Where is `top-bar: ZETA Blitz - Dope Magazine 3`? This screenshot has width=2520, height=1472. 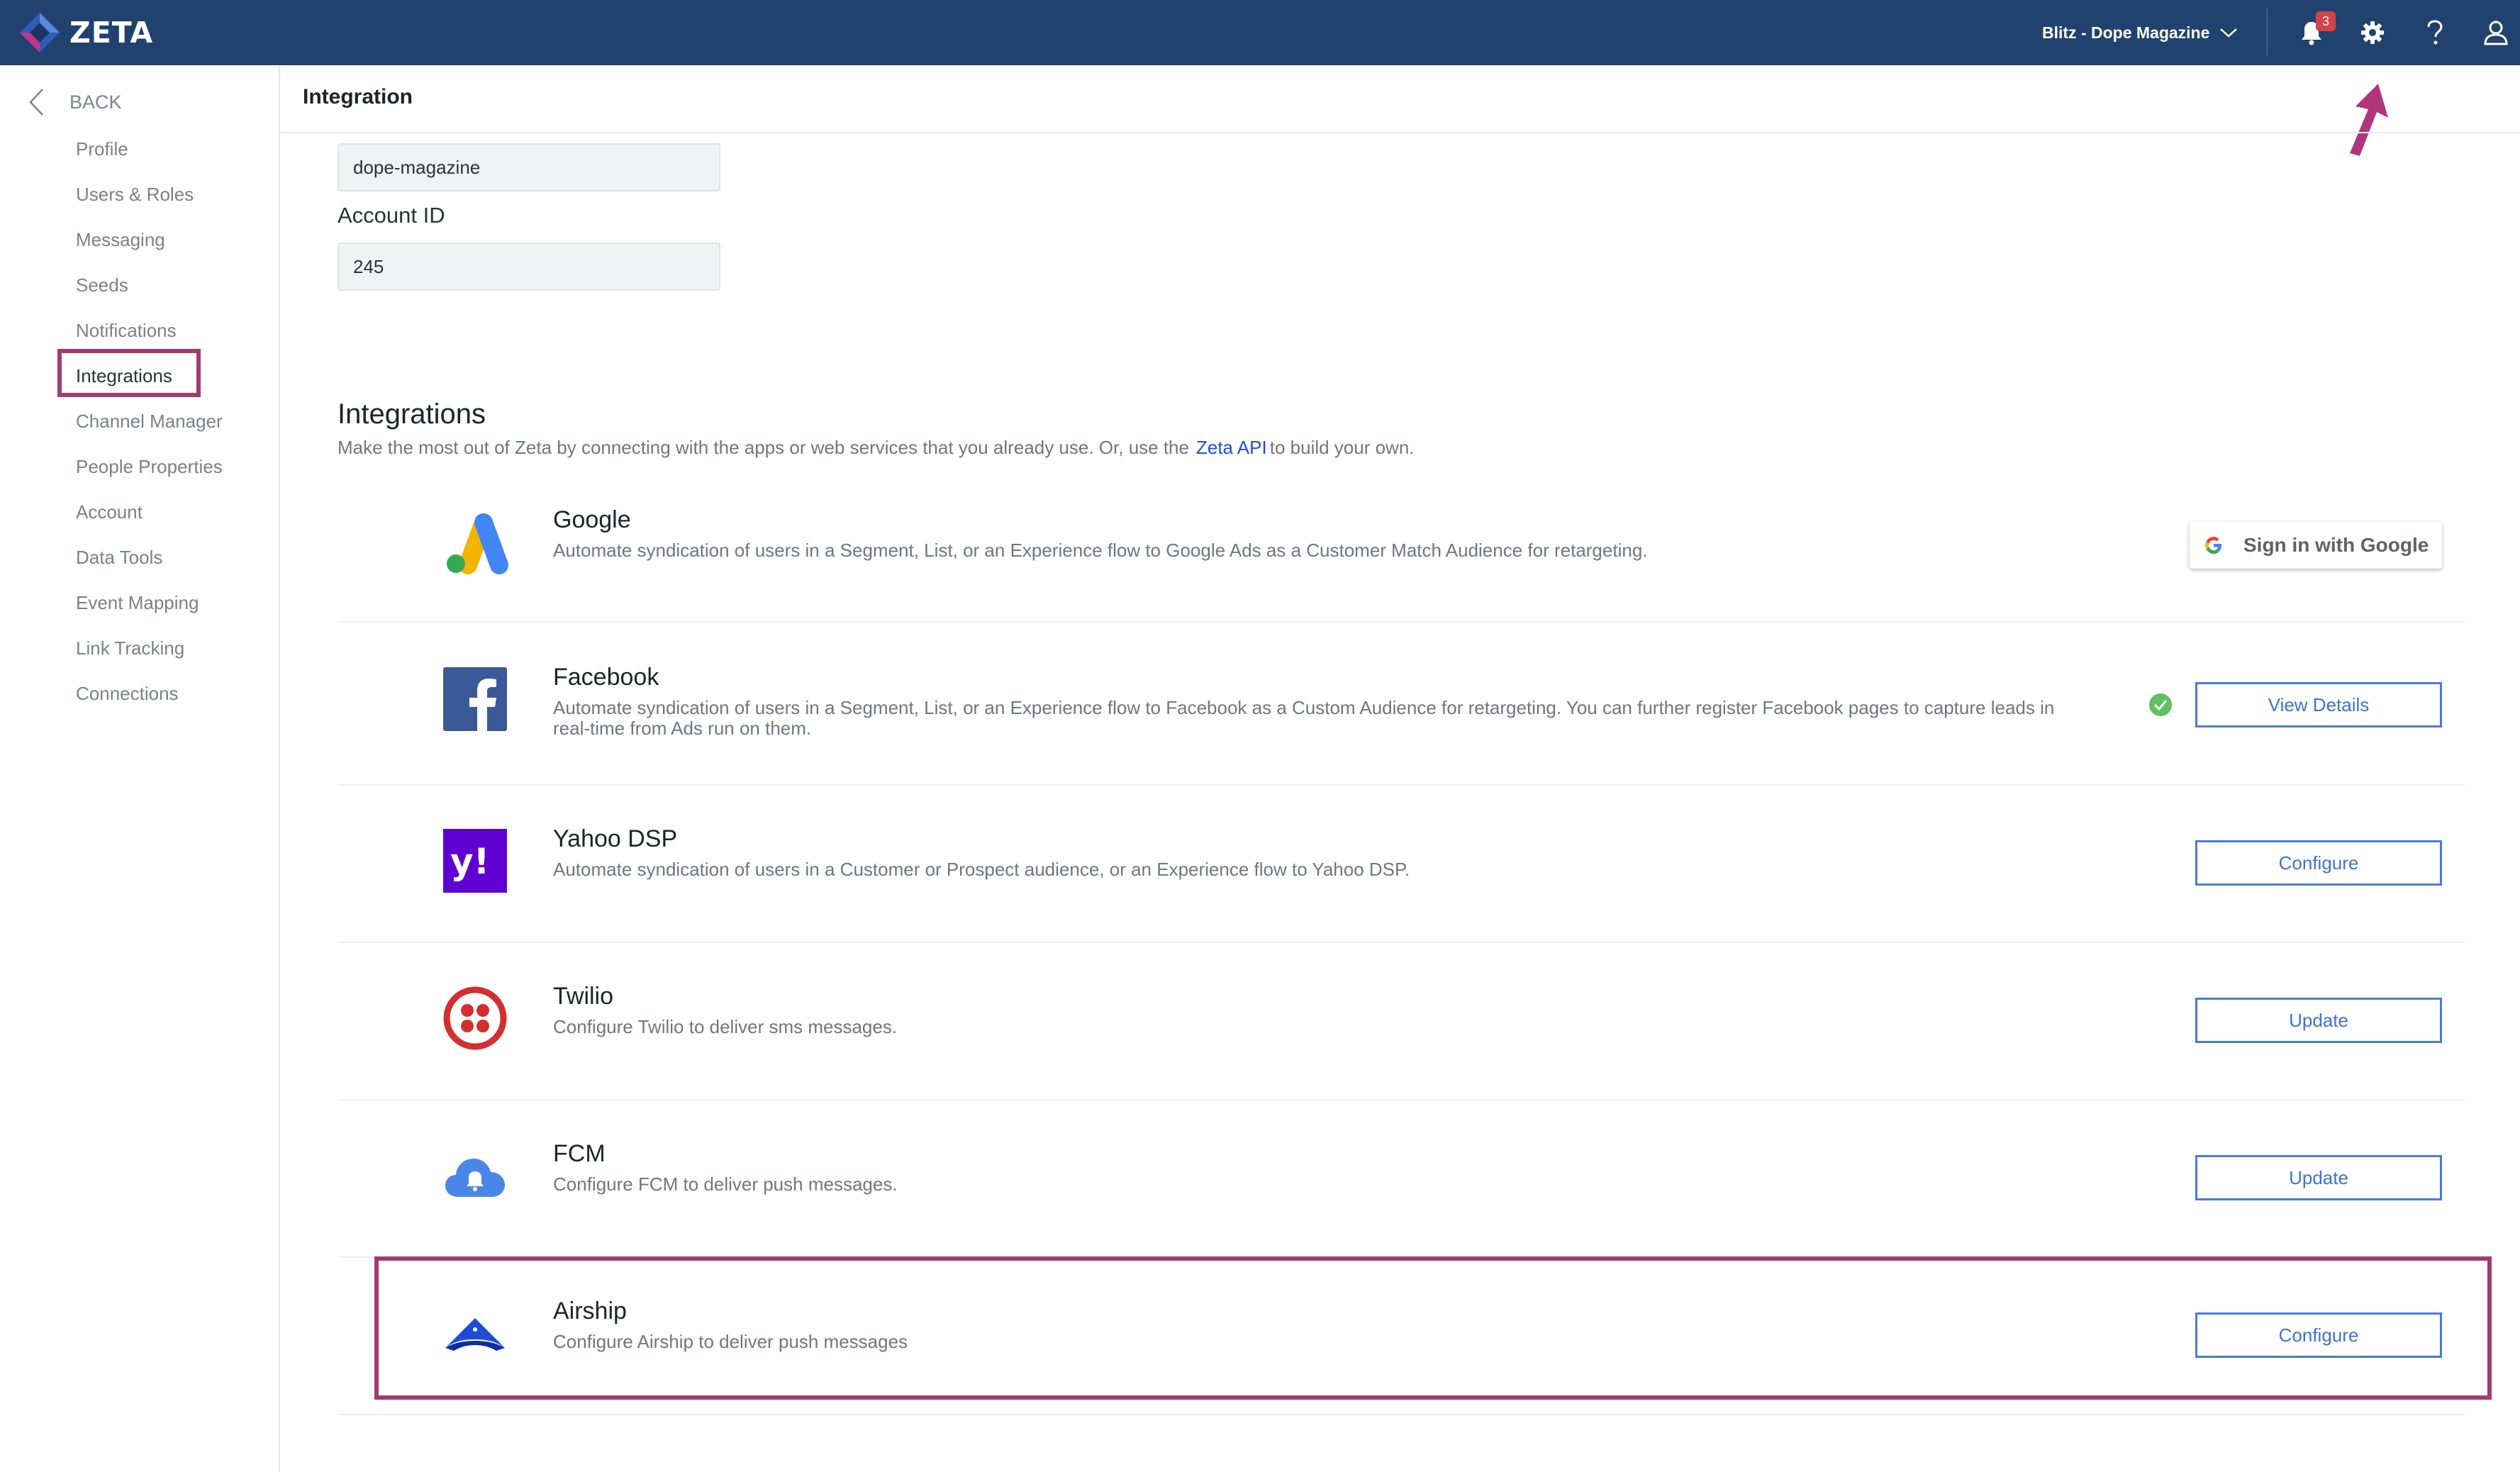 top-bar: ZETA Blitz - Dope Magazine 3 is located at coordinates (1260, 32).